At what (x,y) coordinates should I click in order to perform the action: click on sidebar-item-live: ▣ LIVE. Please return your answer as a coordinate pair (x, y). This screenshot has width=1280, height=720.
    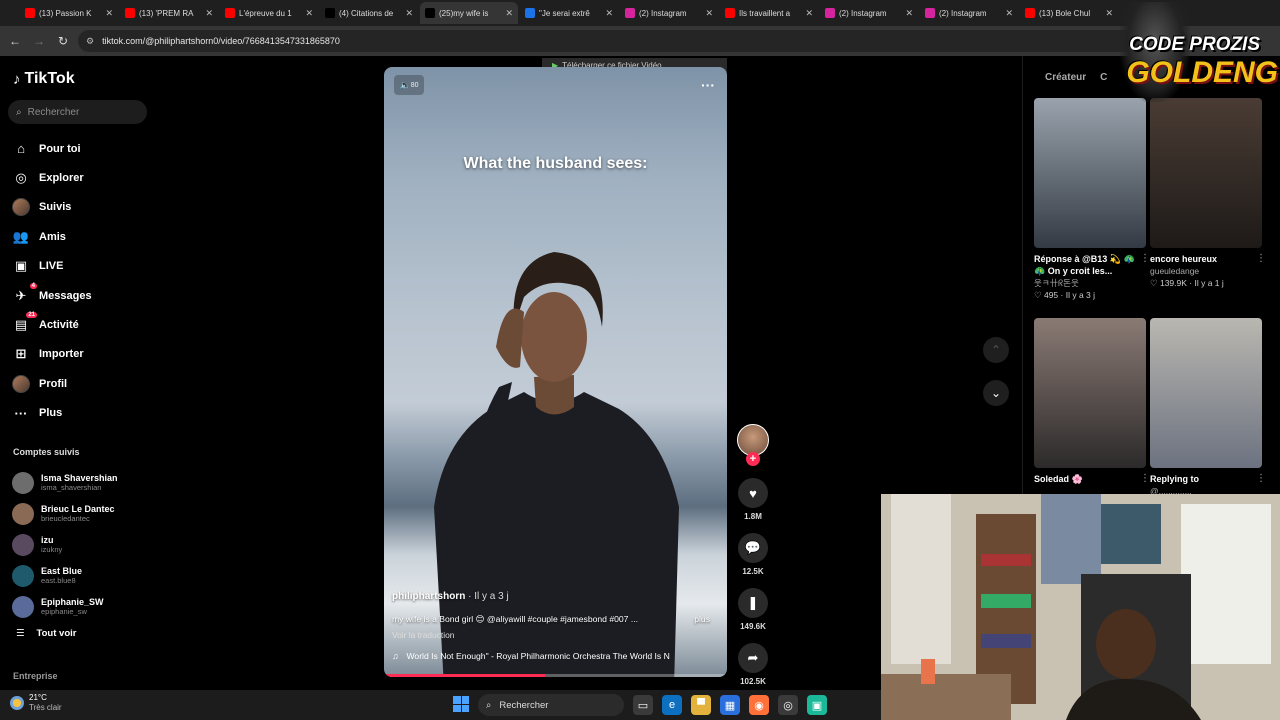
    Looking at the image, I should click on (86, 266).